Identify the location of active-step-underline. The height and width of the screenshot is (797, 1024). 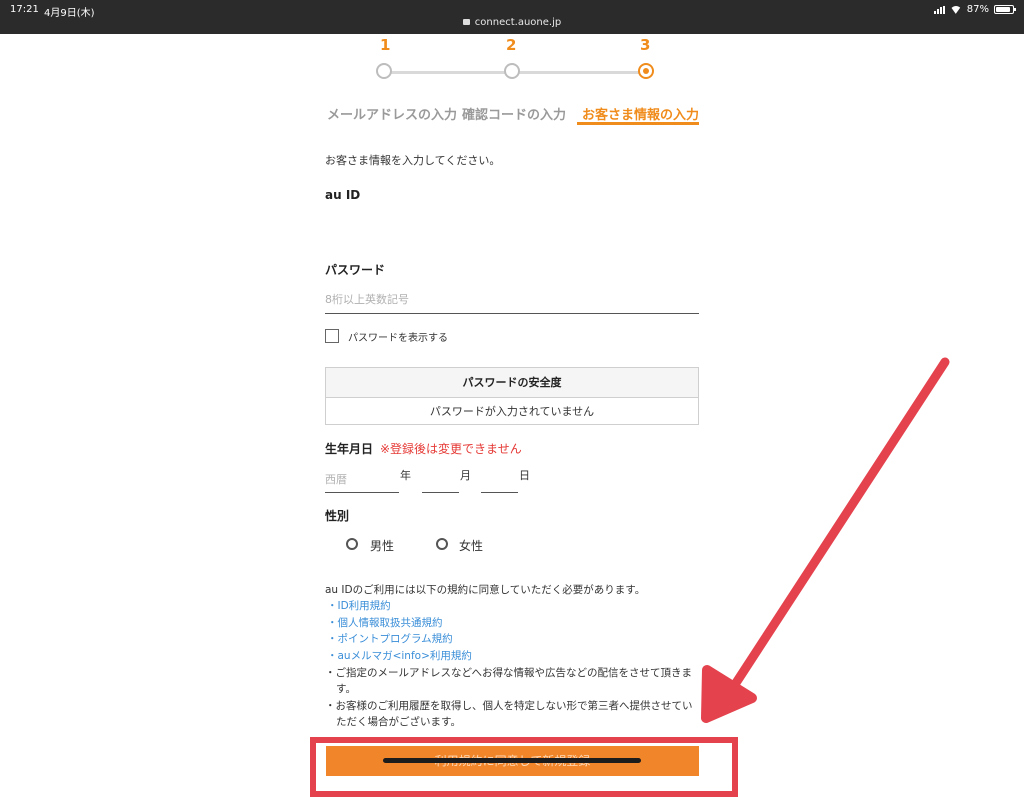
(638, 123).